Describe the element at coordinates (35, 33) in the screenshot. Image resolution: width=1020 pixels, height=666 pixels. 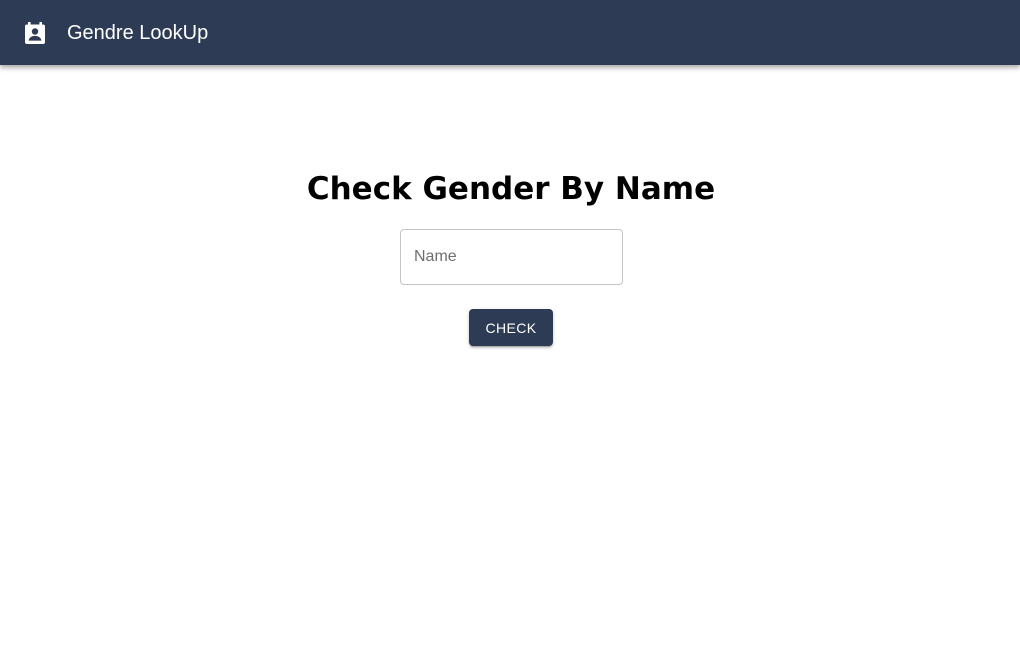
I see `contact-calendar-icon` at that location.